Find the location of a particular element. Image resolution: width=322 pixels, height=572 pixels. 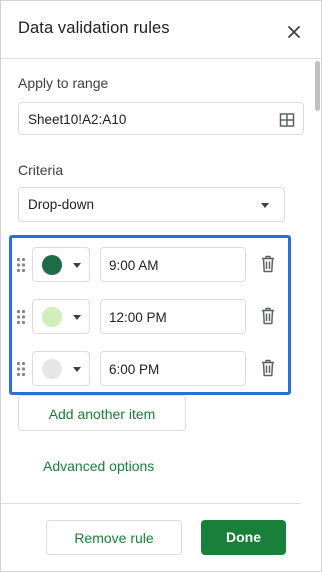

panel-header: Data validation rules is located at coordinates (161, 30).